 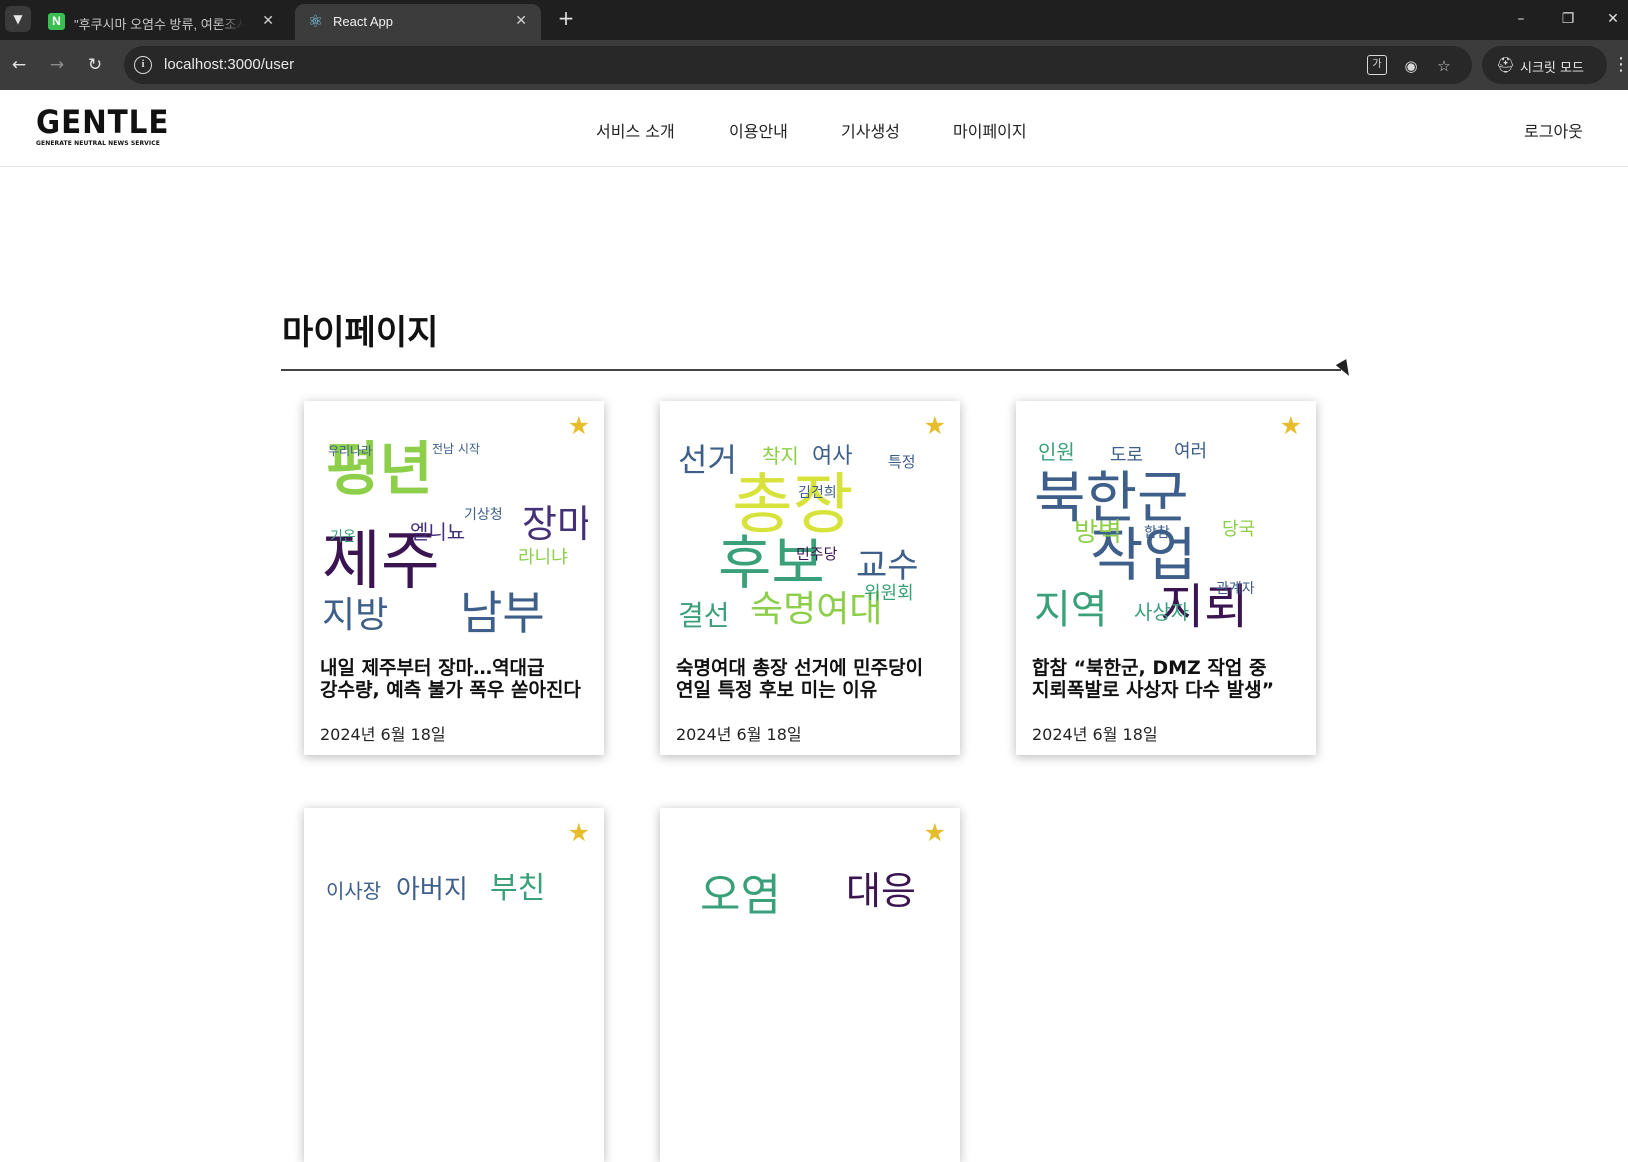 I want to click on incognito-label: 시크릿 모드, so click(x=1552, y=68).